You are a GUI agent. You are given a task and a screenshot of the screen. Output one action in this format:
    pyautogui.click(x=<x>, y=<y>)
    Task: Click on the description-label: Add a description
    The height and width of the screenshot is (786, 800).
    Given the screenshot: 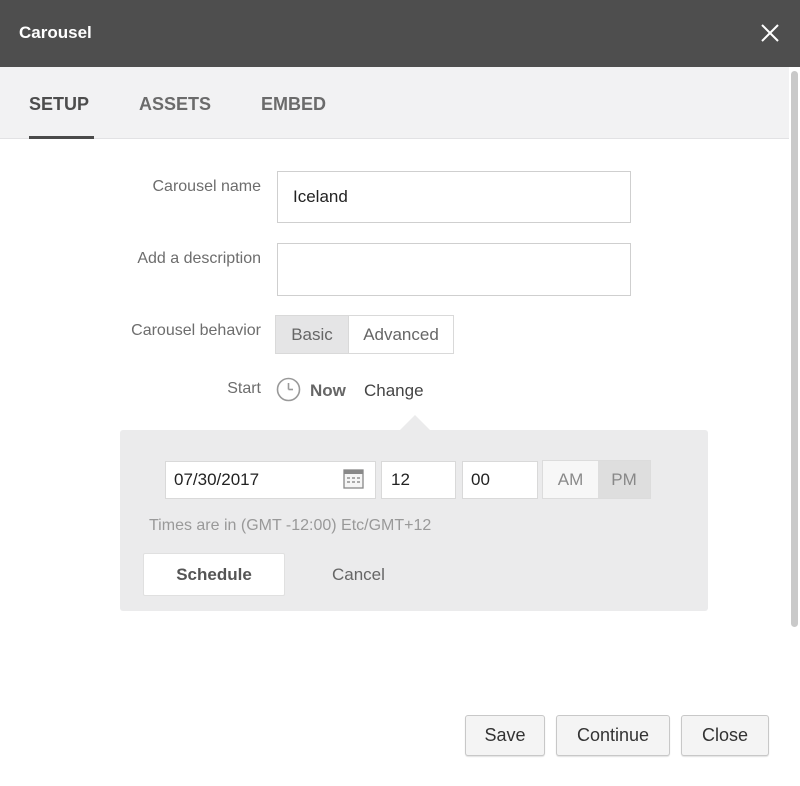 What is the action you would take?
    pyautogui.click(x=199, y=258)
    